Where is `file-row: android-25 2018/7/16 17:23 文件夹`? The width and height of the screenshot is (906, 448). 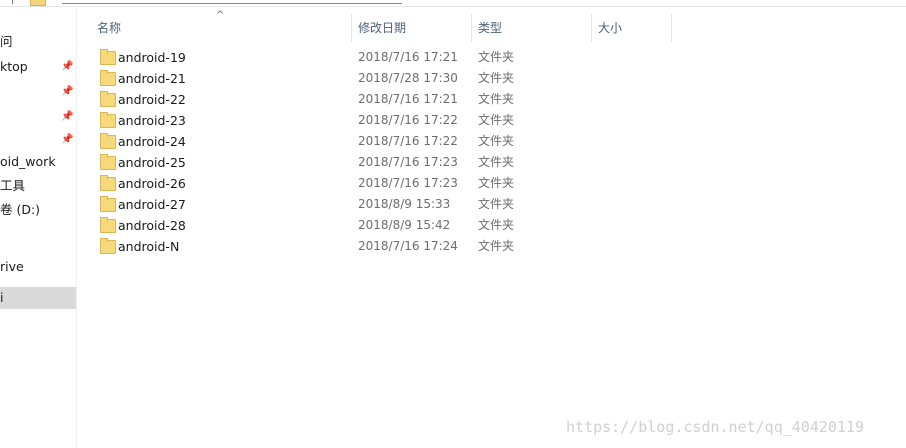
file-row: android-25 2018/7/16 17:23 文件夹 is located at coordinates (491, 162).